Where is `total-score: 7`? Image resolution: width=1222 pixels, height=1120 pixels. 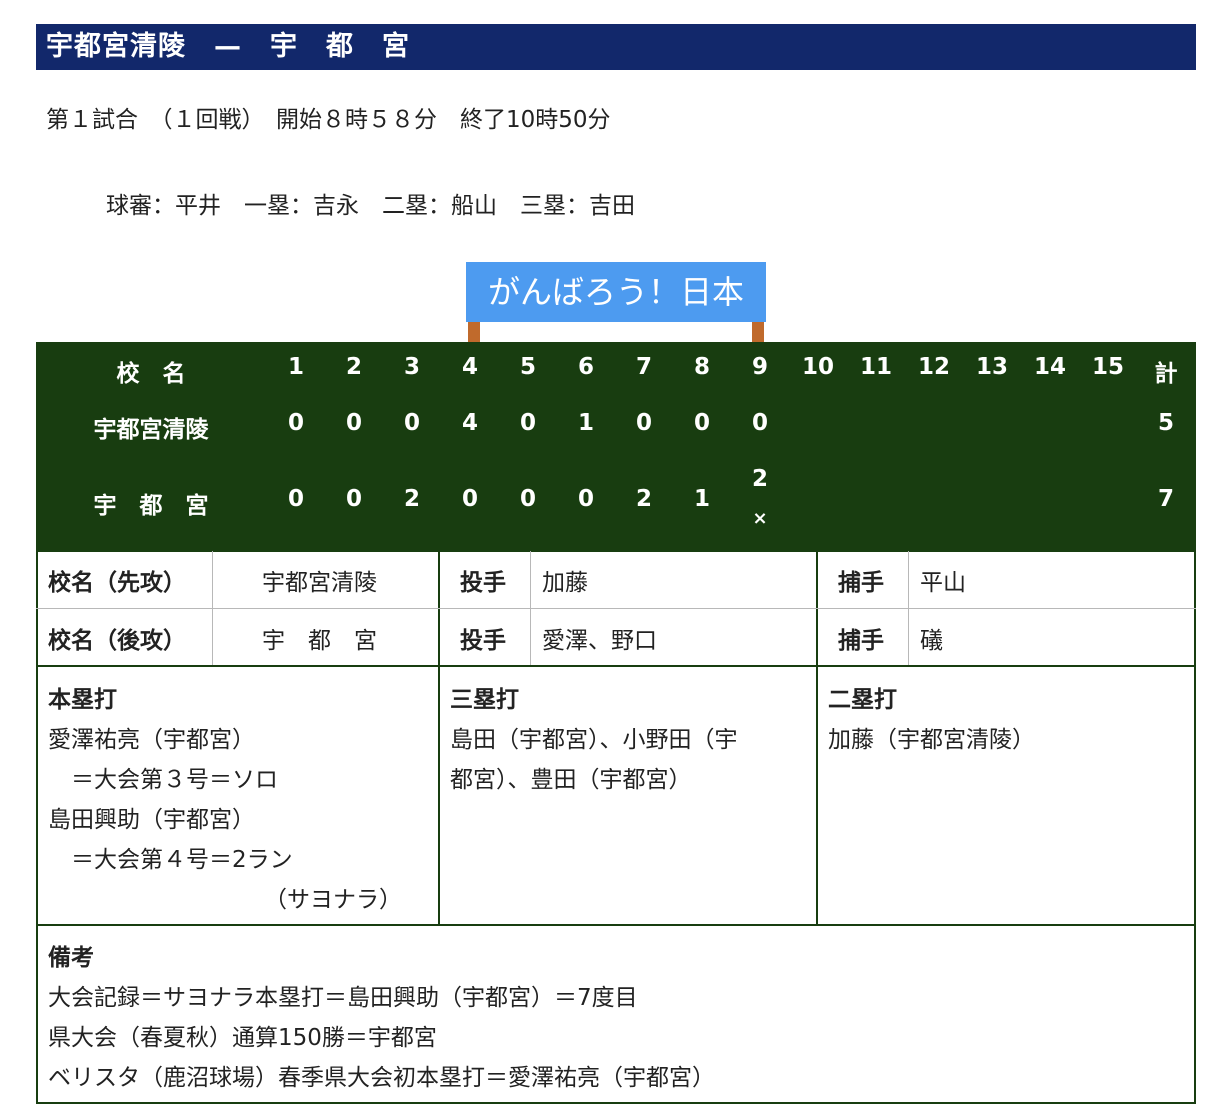 total-score: 7 is located at coordinates (1165, 499).